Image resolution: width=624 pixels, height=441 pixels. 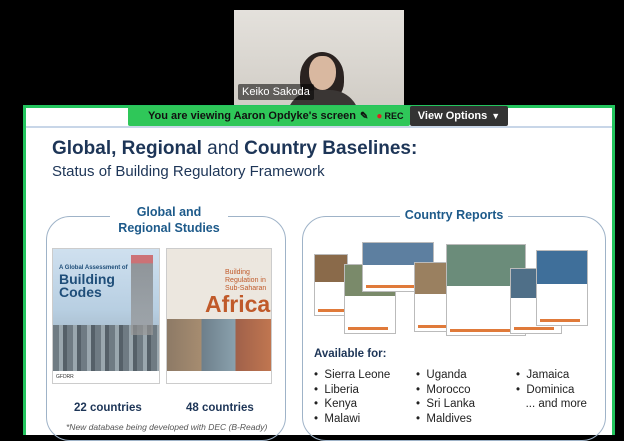 What do you see at coordinates (219, 346) in the screenshot?
I see `cover2-photos` at bounding box center [219, 346].